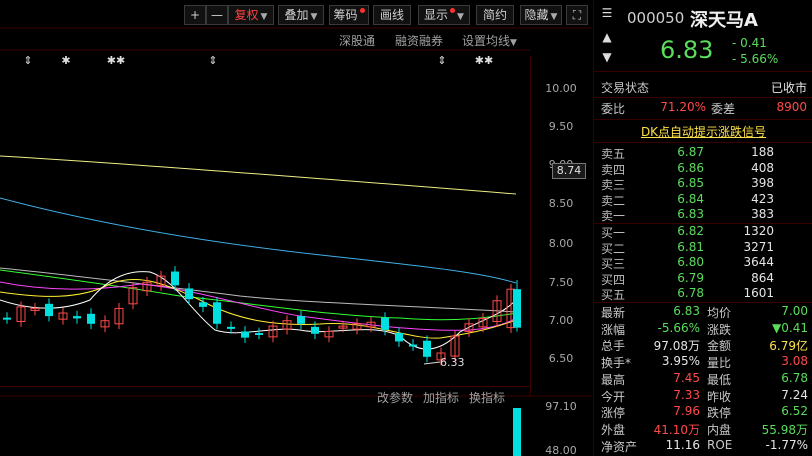 The height and width of the screenshot is (456, 812). What do you see at coordinates (690, 183) in the screenshot?
I see `asks-level-price: 6.85` at bounding box center [690, 183].